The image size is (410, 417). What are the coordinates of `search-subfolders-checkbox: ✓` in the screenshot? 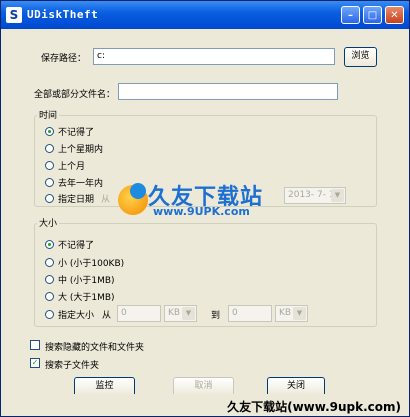 It's located at (35, 363).